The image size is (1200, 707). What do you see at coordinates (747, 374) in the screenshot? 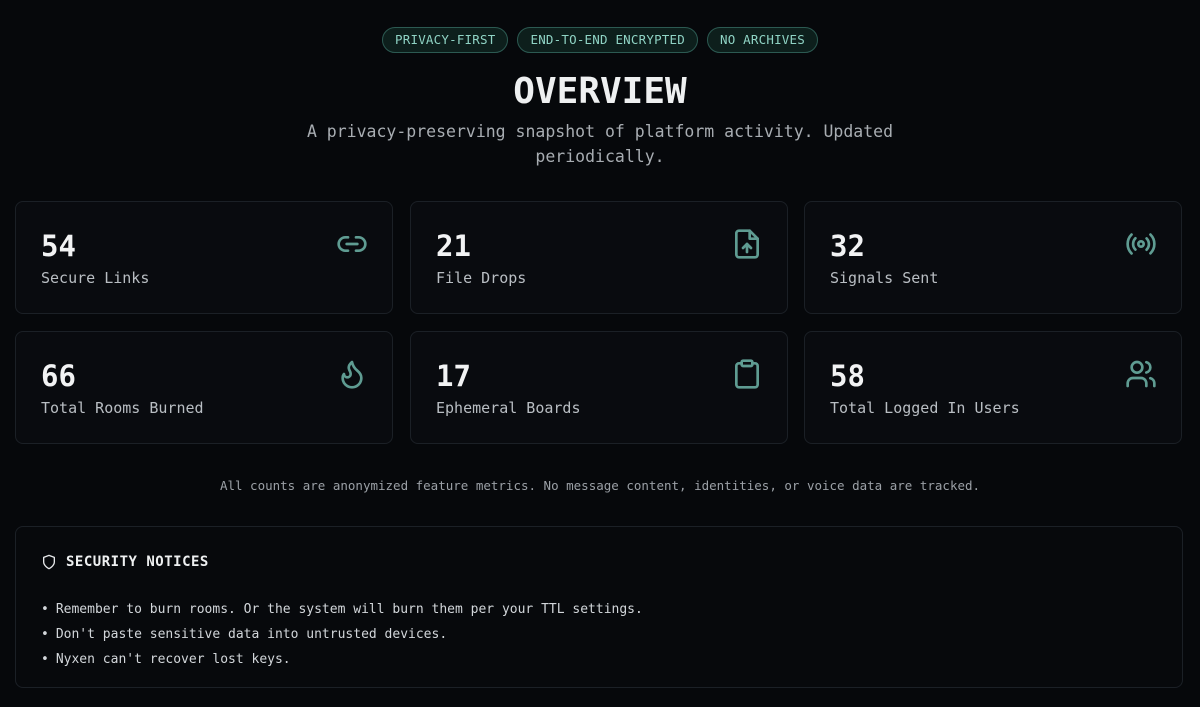
I see `clipboard-icon` at bounding box center [747, 374].